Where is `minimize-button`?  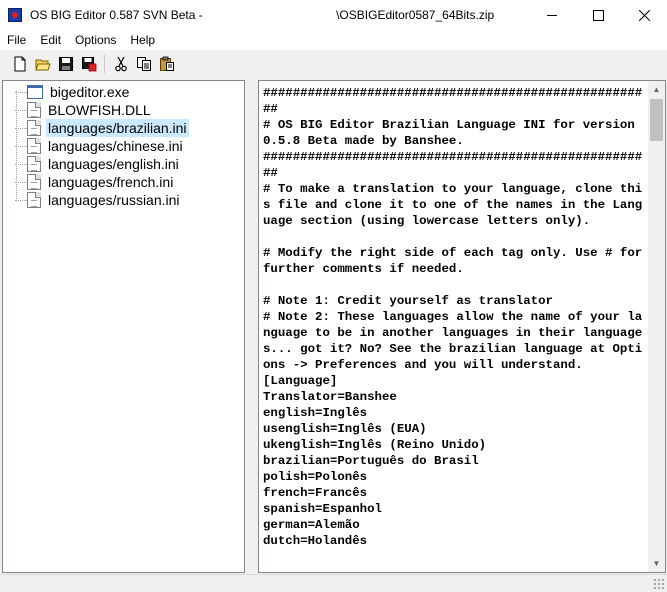 minimize-button is located at coordinates (552, 15).